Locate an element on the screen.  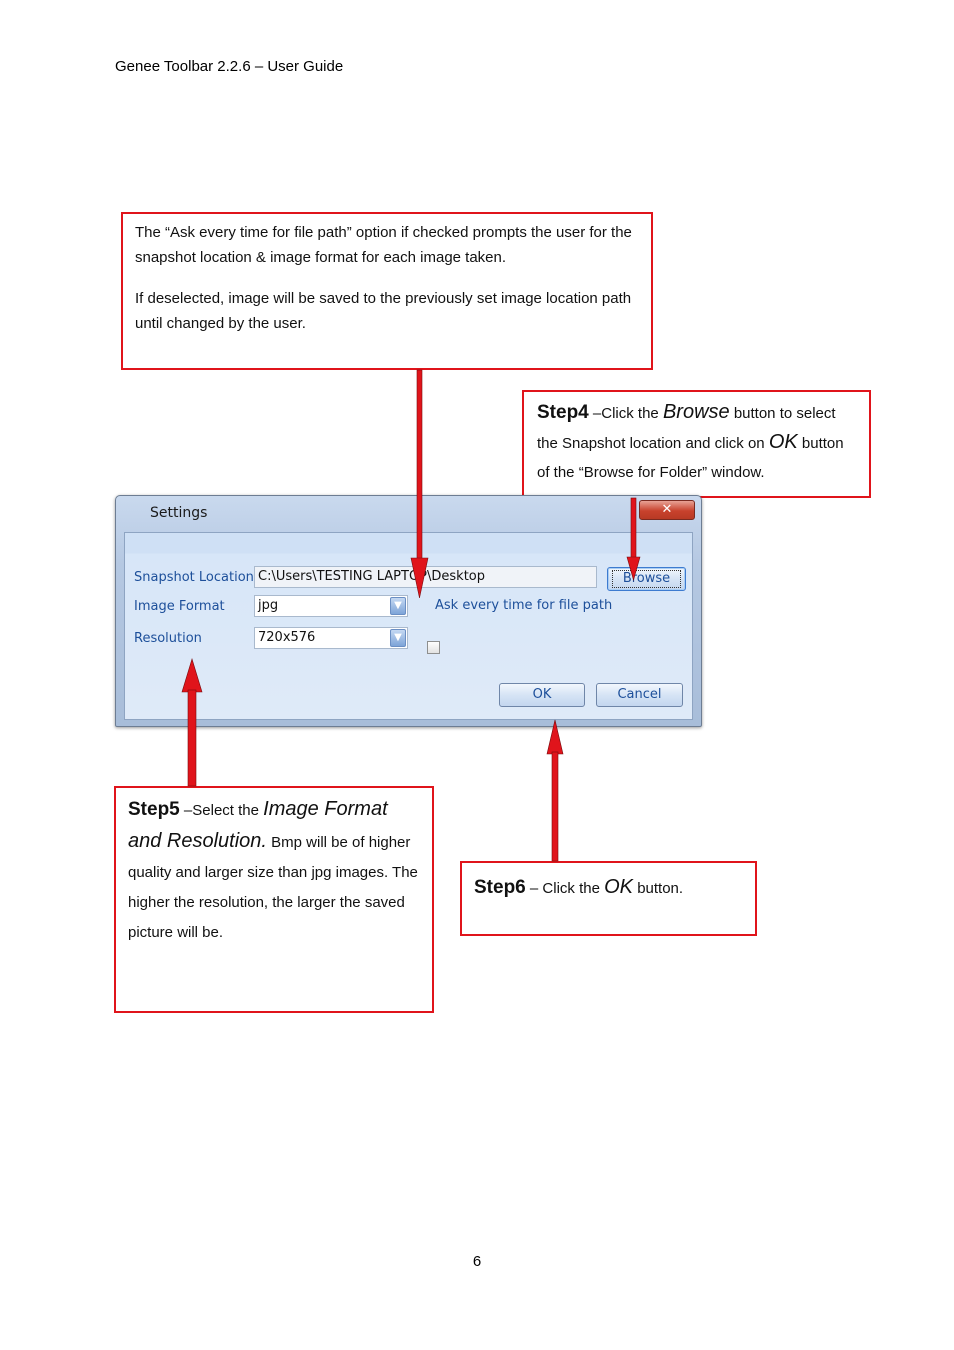
arrow-to-browse is located at coordinates (633, 539).